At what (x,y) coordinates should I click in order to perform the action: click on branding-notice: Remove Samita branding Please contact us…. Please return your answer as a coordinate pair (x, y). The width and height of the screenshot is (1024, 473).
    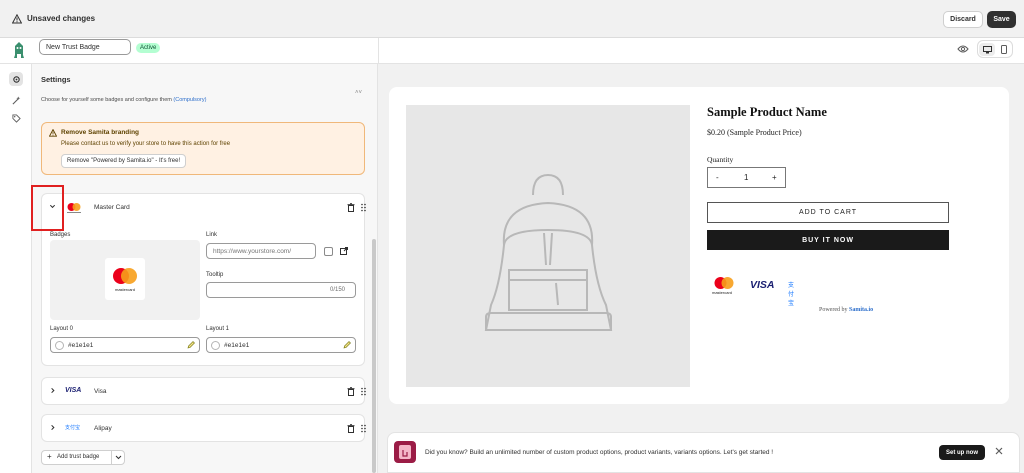
    Looking at the image, I should click on (203, 148).